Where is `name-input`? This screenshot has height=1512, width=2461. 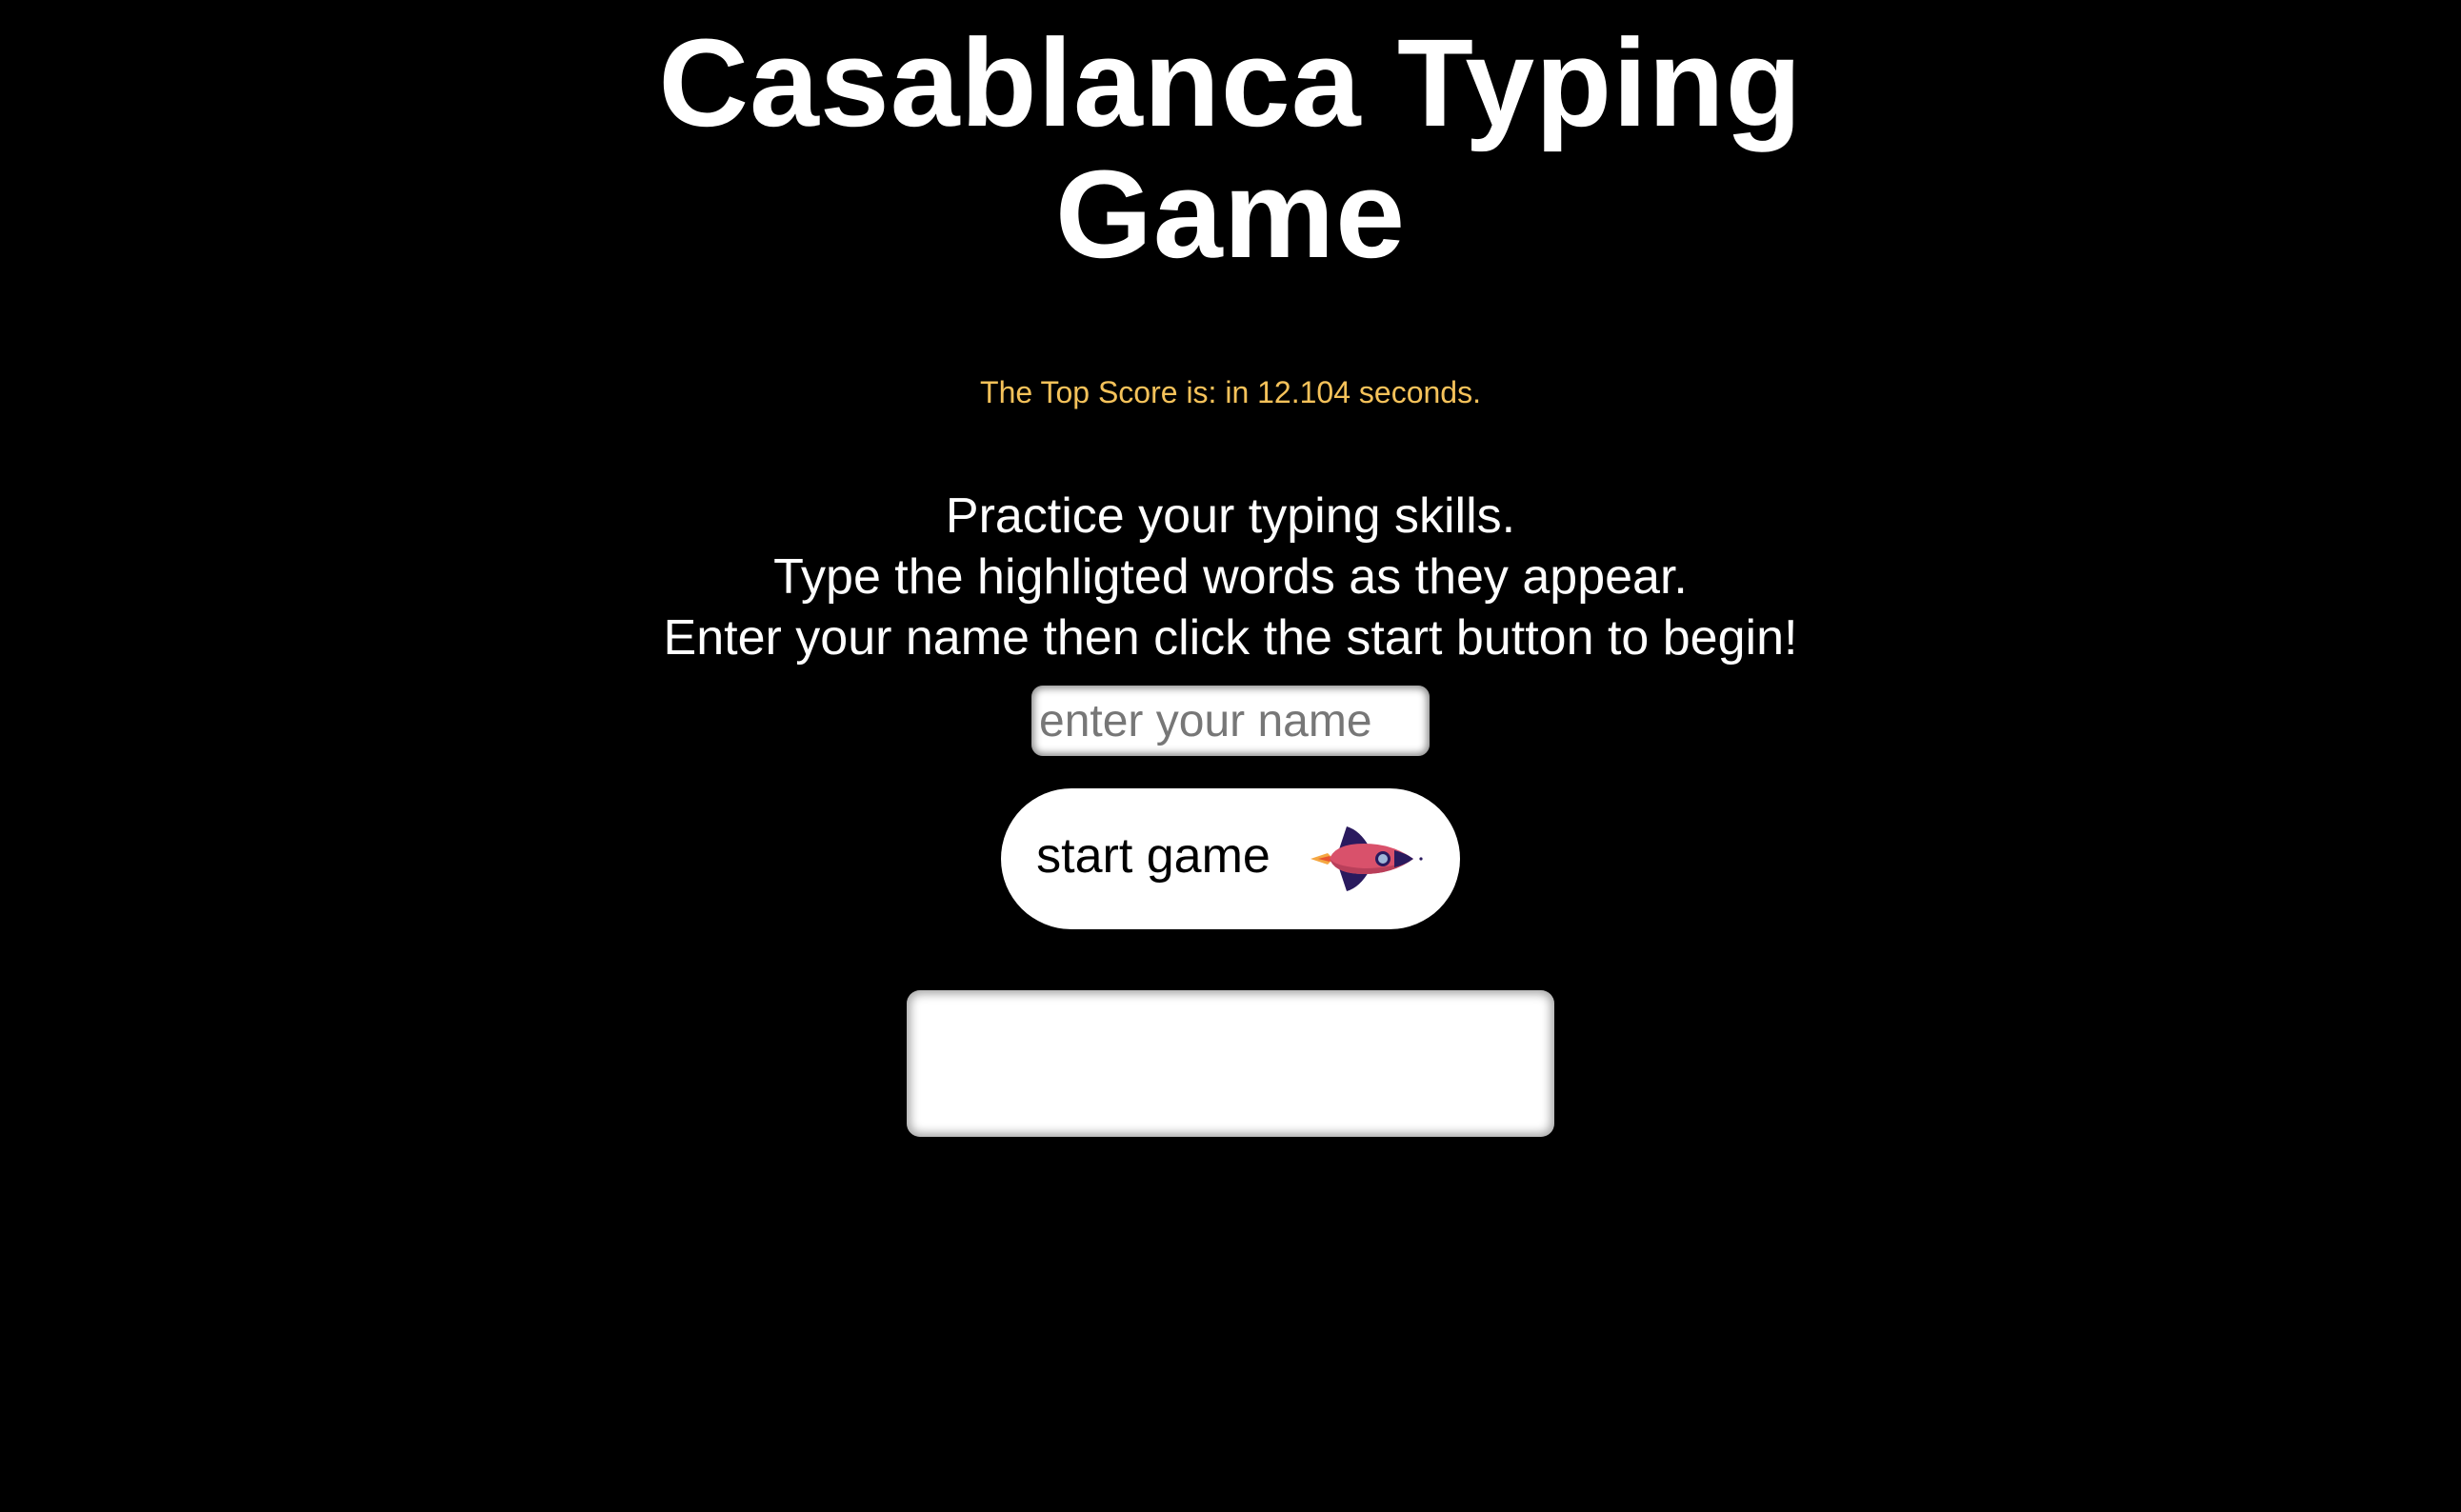
name-input is located at coordinates (1230, 721).